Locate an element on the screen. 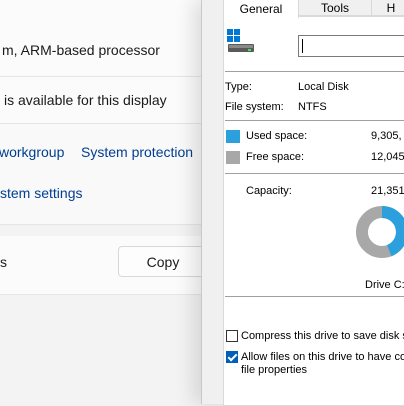 The height and width of the screenshot is (406, 404). spec-row-label: s is located at coordinates (3, 262).